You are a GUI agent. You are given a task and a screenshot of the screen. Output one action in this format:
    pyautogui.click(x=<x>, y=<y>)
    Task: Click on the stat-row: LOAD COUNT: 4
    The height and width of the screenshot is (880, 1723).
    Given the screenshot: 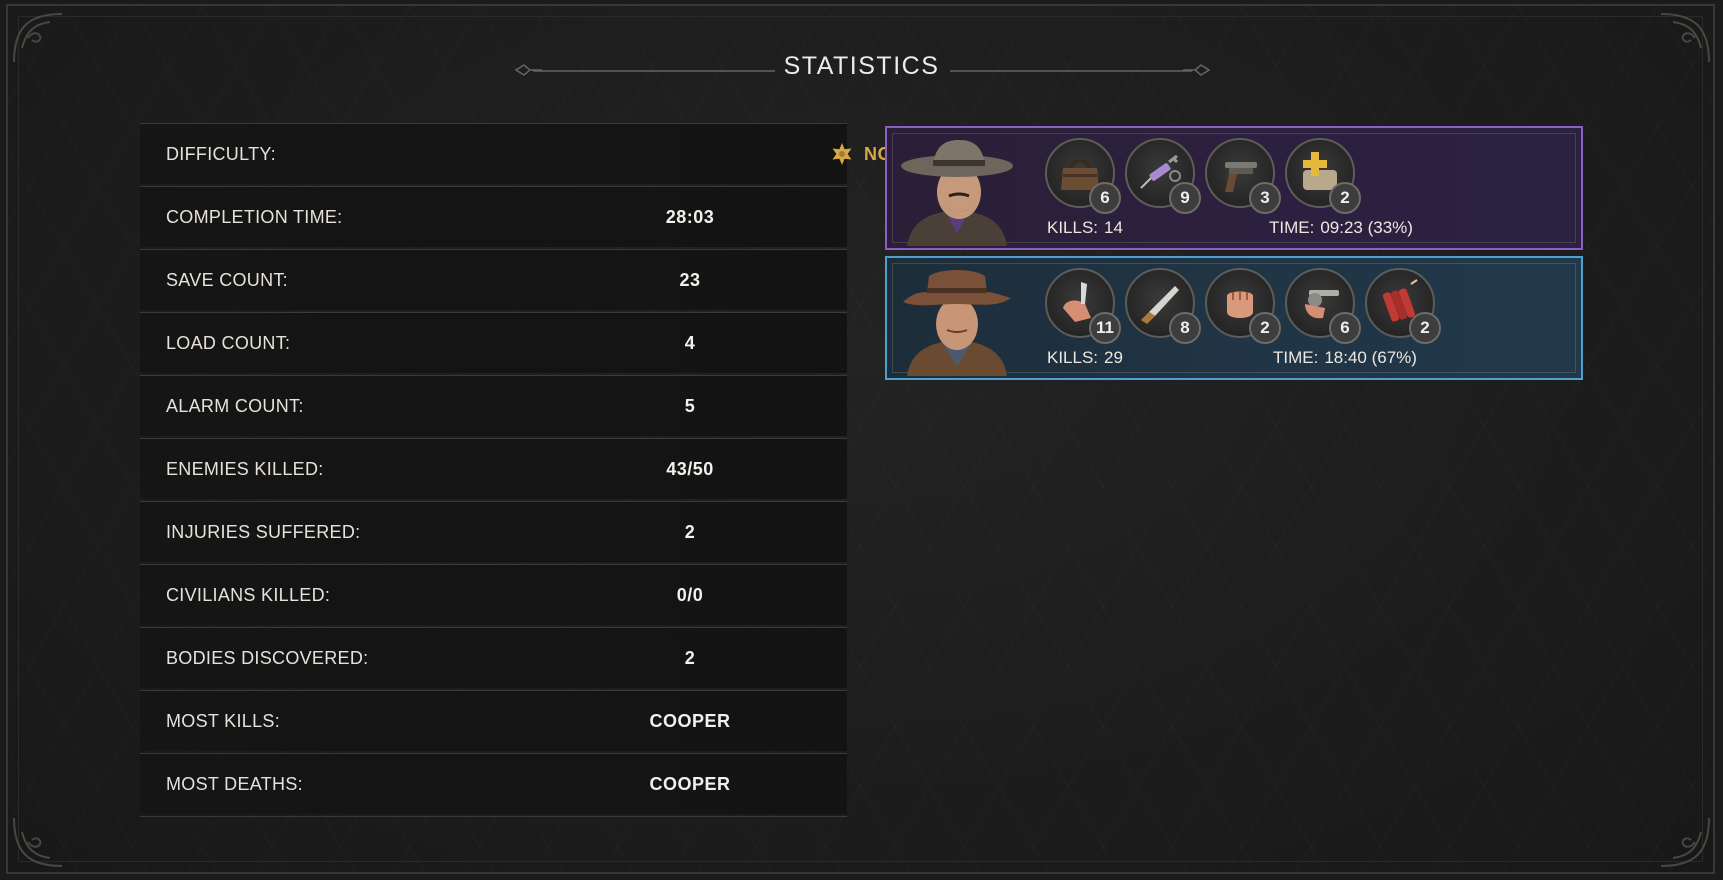 What is the action you would take?
    pyautogui.click(x=493, y=342)
    